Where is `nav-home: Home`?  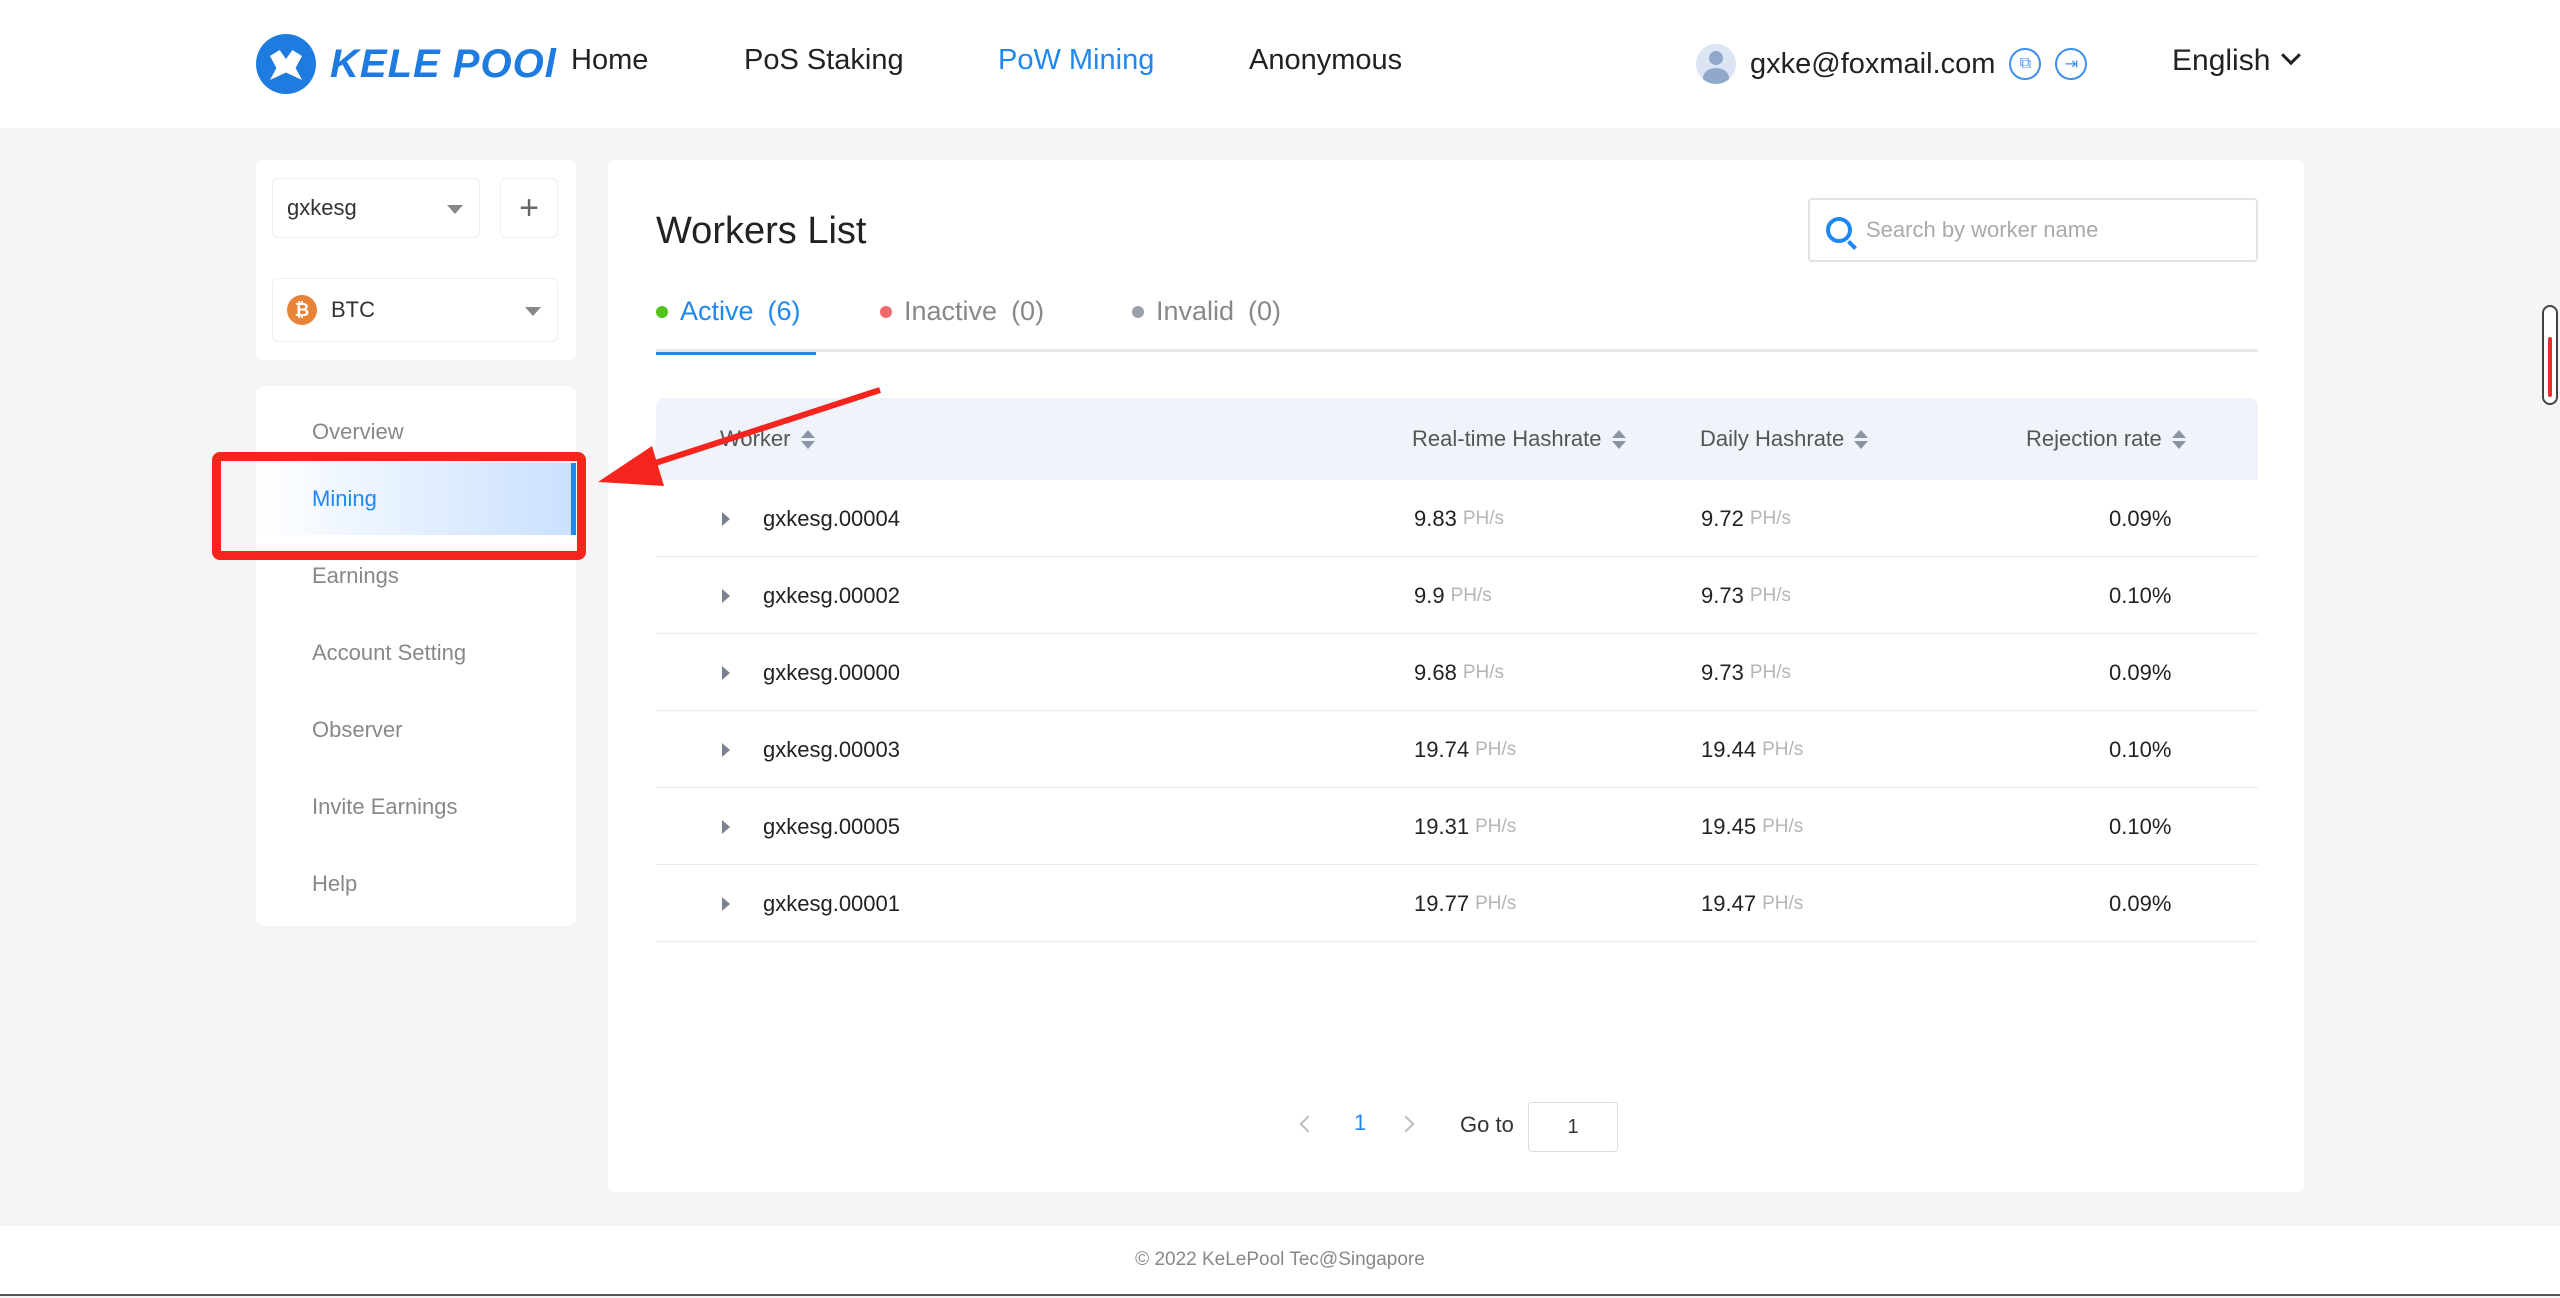 nav-home: Home is located at coordinates (609, 60).